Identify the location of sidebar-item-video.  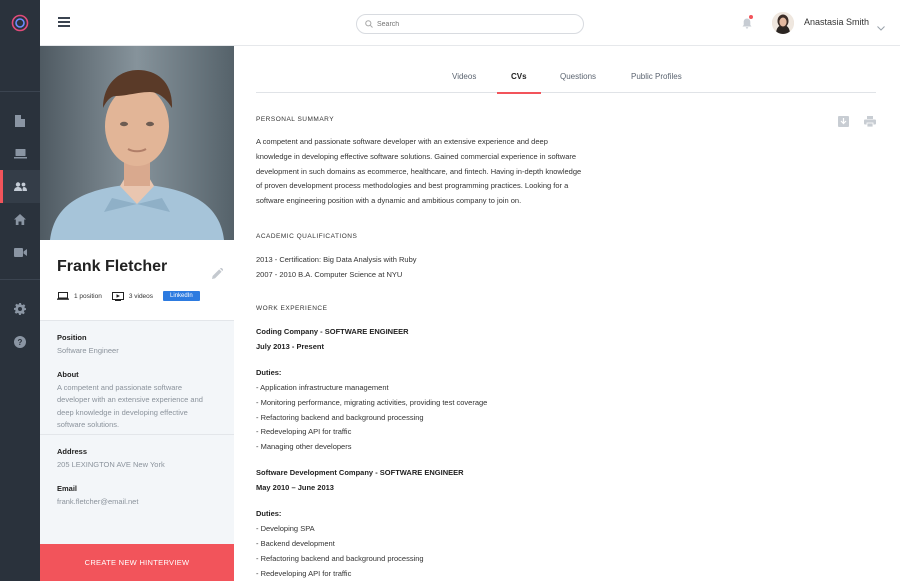
(20, 252).